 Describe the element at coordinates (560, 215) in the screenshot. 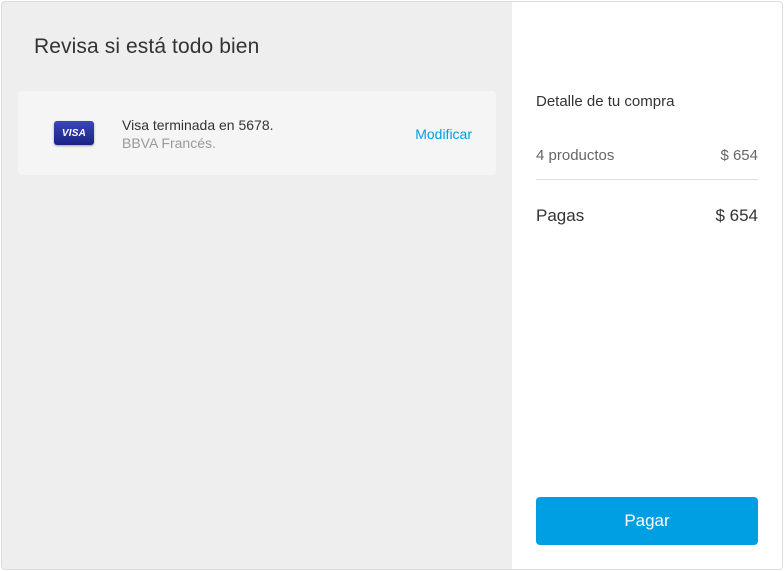

I see `total-label: Pagas` at that location.